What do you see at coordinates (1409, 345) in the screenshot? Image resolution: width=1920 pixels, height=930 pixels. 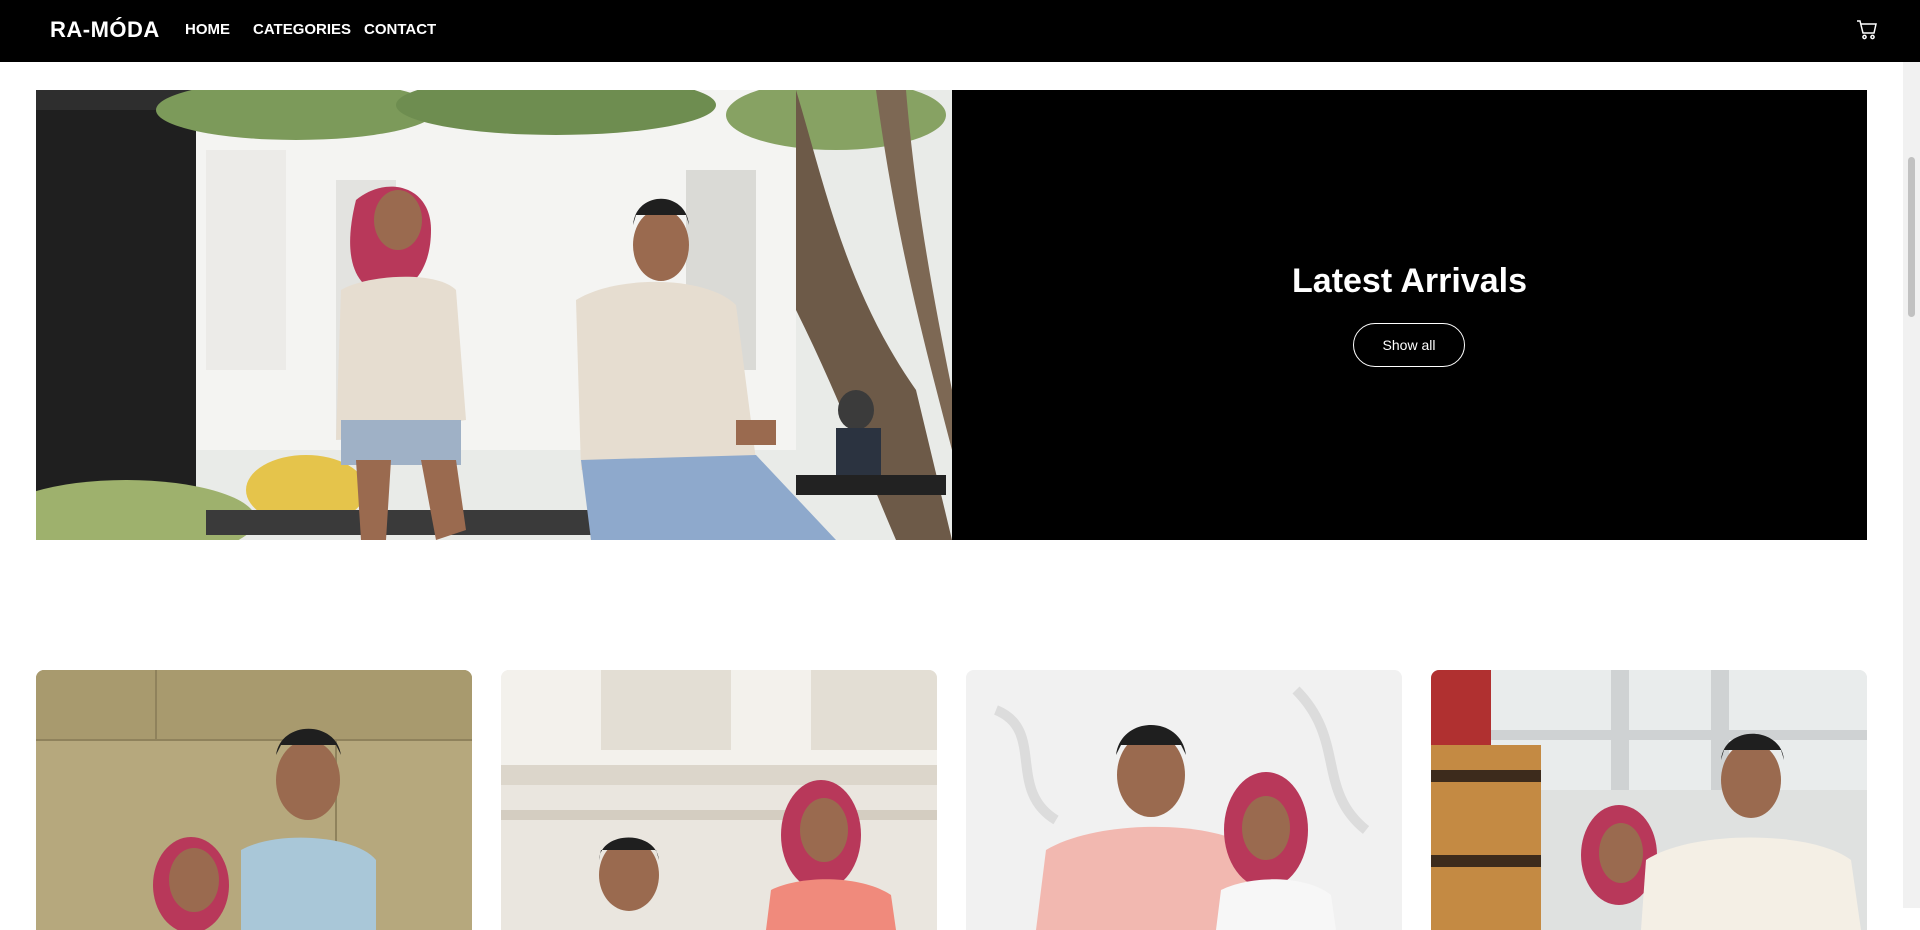 I see `show-all-button: Show all` at bounding box center [1409, 345].